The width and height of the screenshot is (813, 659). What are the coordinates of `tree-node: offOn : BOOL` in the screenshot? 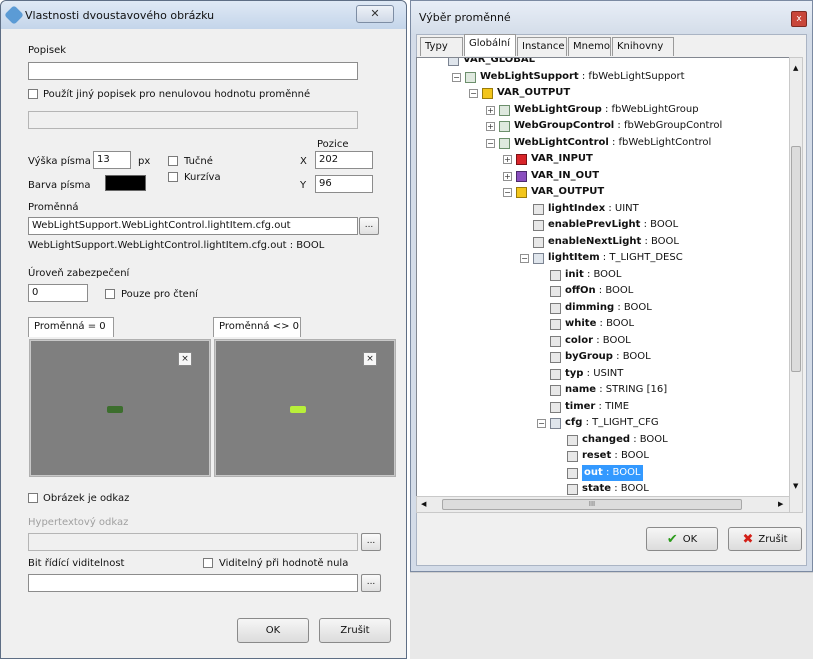 It's located at (603, 291).